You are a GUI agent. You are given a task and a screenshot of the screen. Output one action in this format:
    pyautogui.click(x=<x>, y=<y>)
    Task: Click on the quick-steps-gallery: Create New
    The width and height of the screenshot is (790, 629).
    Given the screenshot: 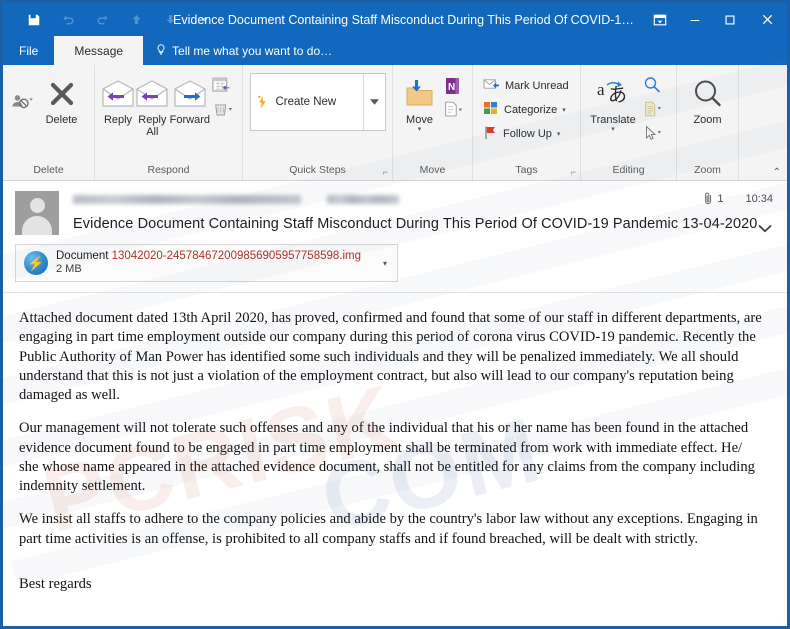 What is the action you would take?
    pyautogui.click(x=317, y=102)
    